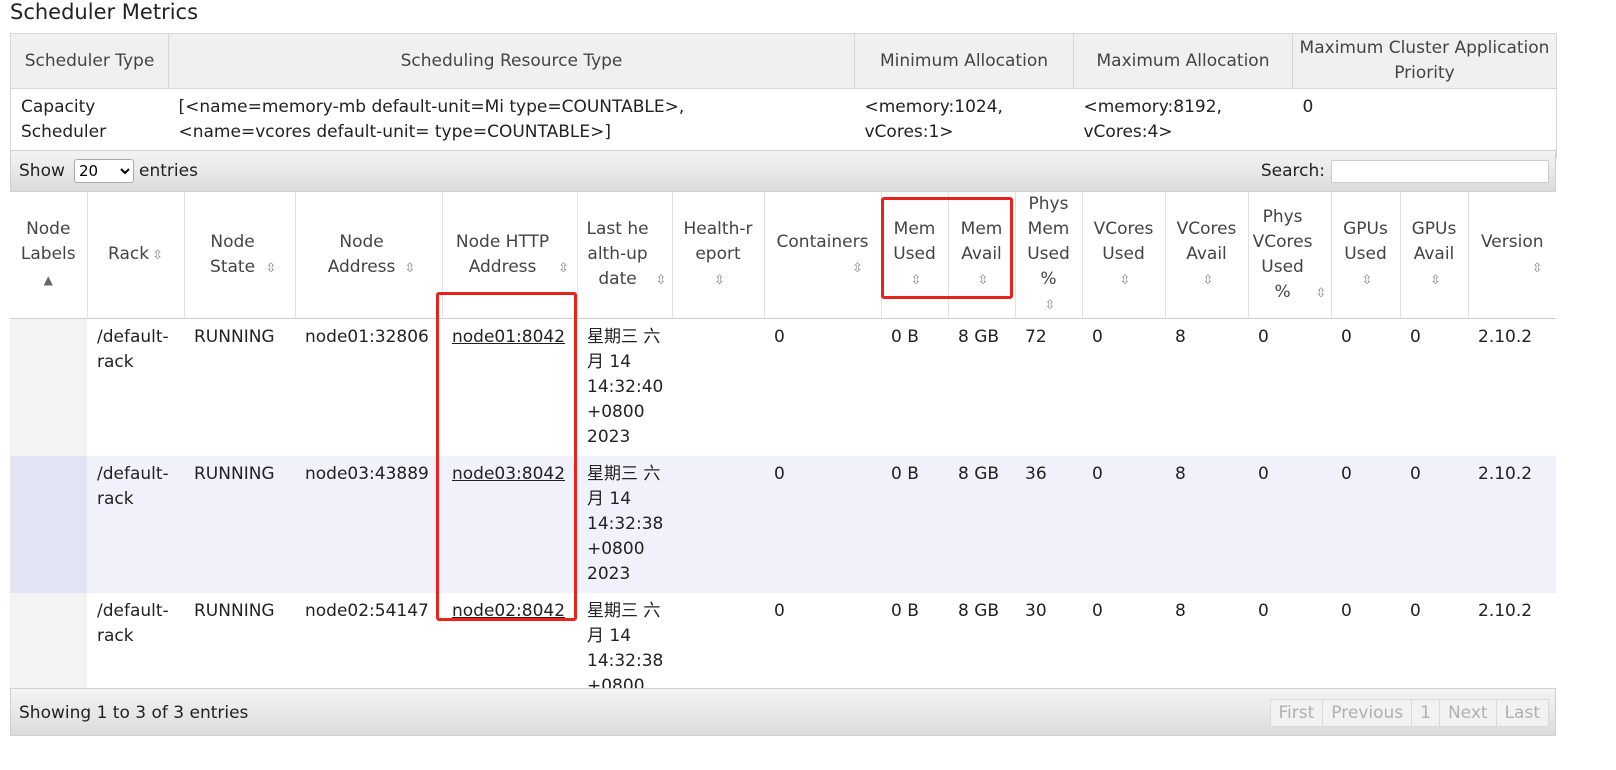 The width and height of the screenshot is (1616, 770). What do you see at coordinates (1424, 123) in the screenshot?
I see `max-priority-cell: 0` at bounding box center [1424, 123].